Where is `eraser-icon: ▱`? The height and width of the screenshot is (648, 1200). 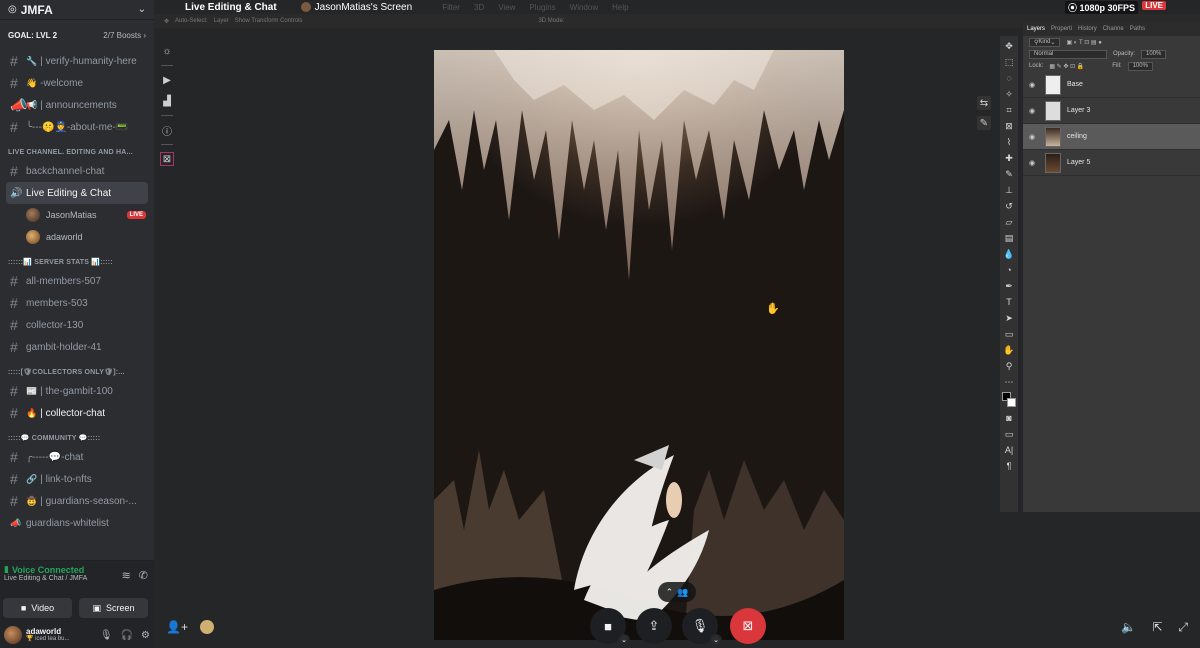
eraser-icon: ▱ is located at coordinates (1009, 221).